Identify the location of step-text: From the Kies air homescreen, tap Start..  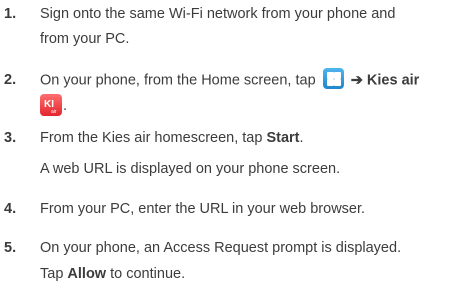
(172, 138).